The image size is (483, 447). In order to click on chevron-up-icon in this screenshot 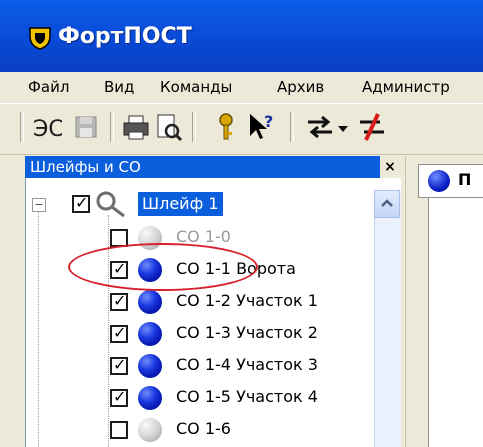, I will do `click(387, 203)`.